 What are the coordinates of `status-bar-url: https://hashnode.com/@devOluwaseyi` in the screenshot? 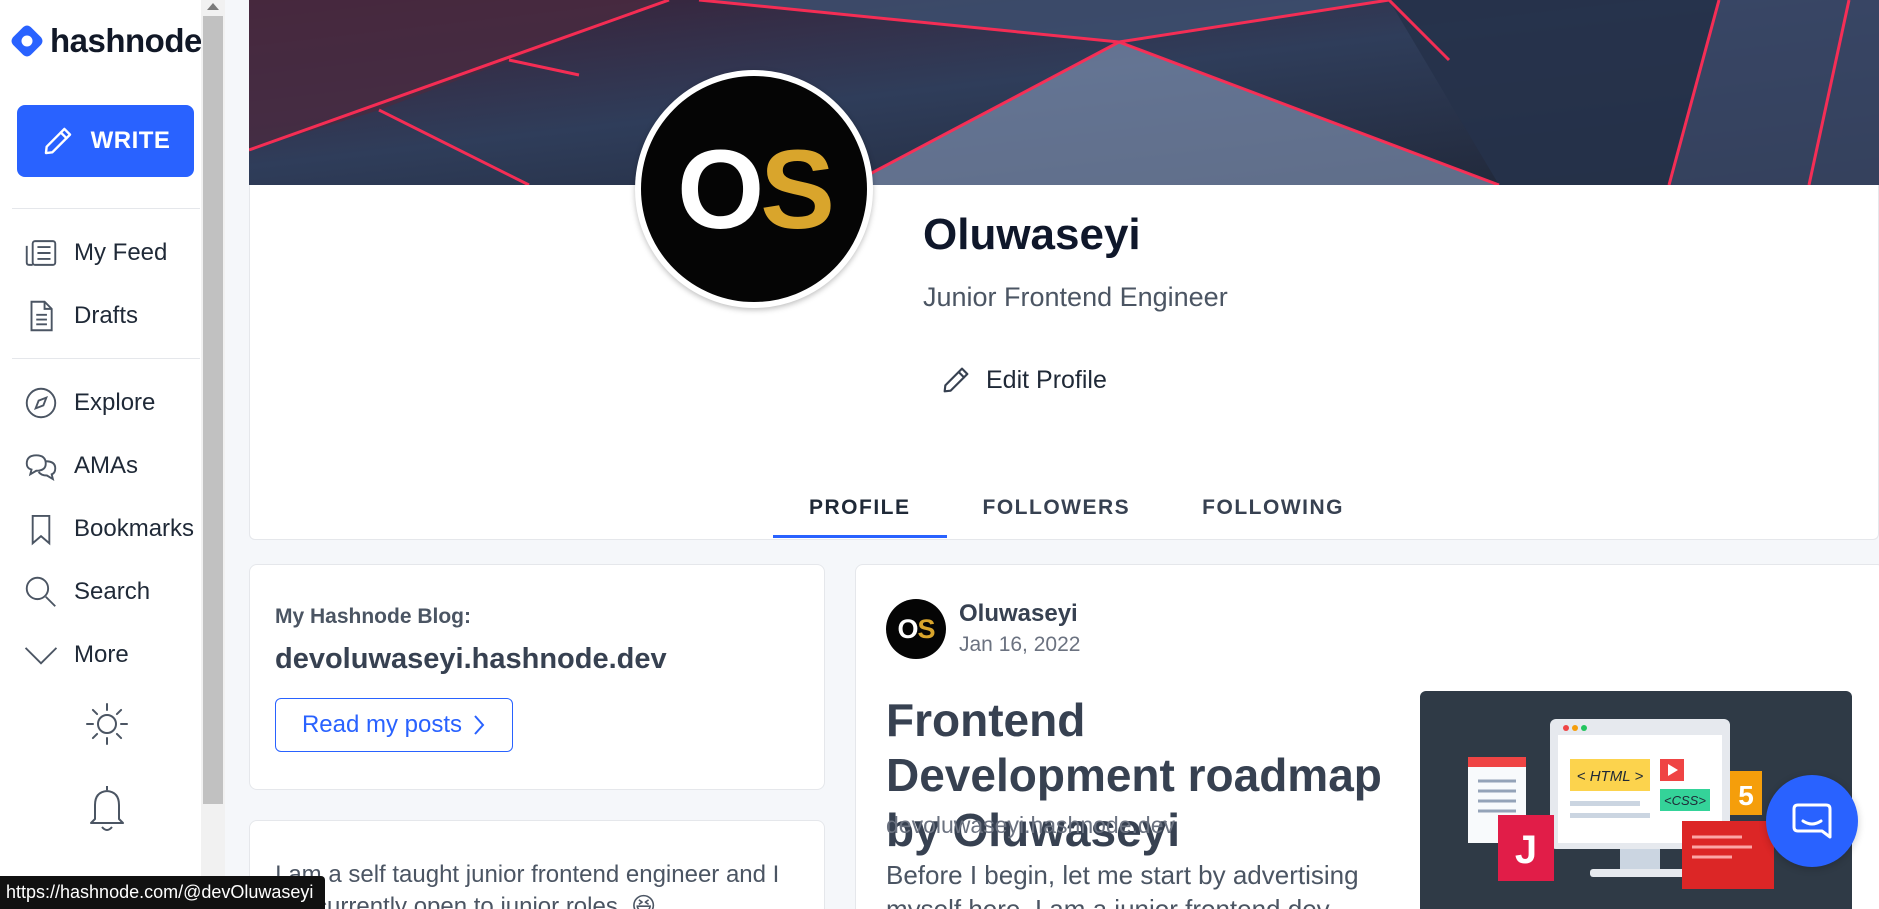 It's located at (163, 892).